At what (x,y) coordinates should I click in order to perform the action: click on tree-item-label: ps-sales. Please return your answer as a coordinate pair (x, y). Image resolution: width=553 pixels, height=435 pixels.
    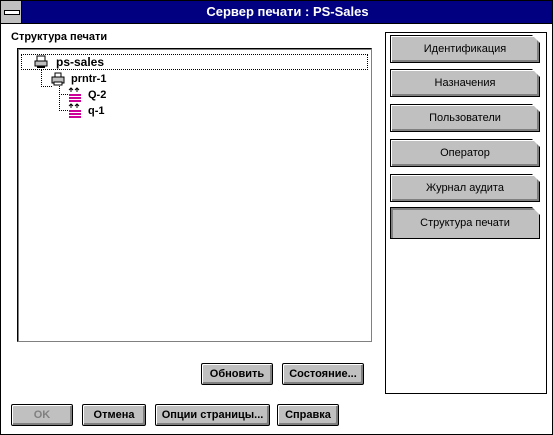
    Looking at the image, I should click on (80, 62).